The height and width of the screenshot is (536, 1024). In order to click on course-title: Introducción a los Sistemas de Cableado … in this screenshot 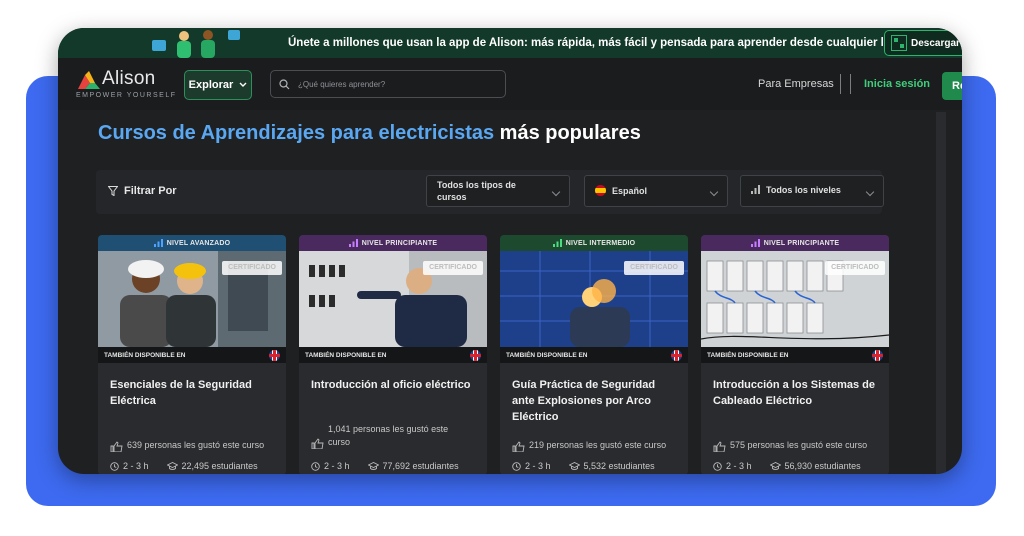, I will do `click(797, 393)`.